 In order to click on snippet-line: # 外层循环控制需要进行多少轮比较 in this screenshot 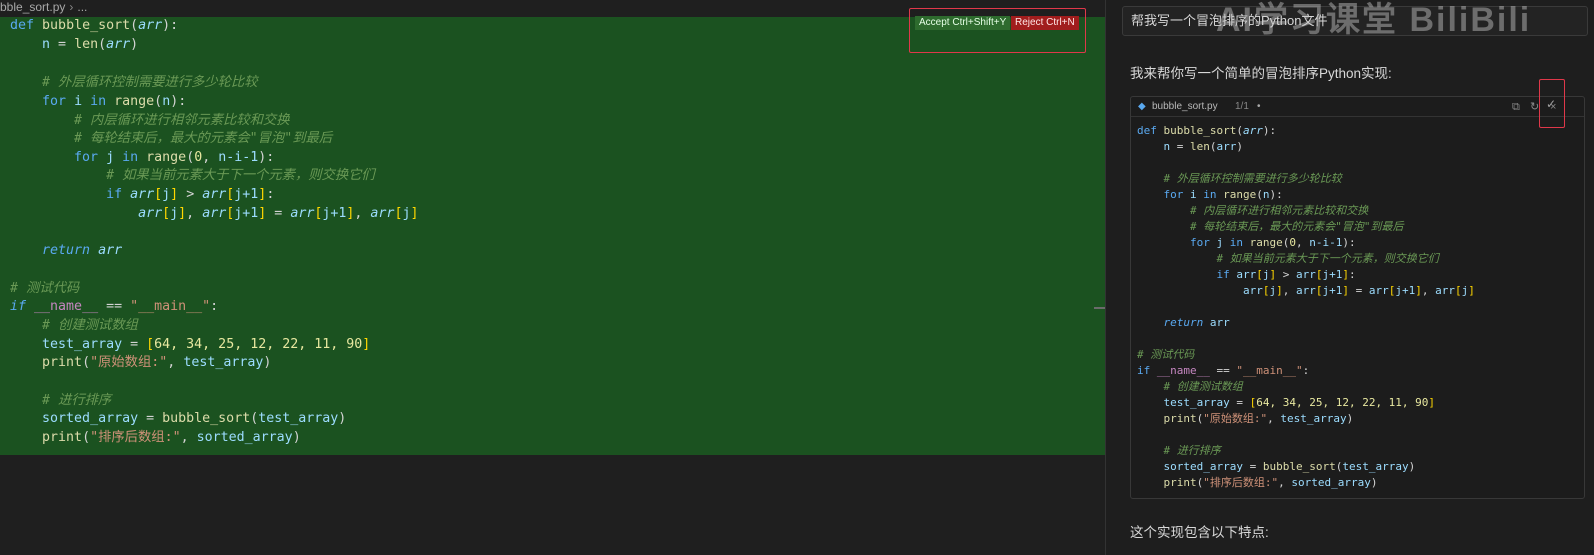, I will do `click(1252, 178)`.